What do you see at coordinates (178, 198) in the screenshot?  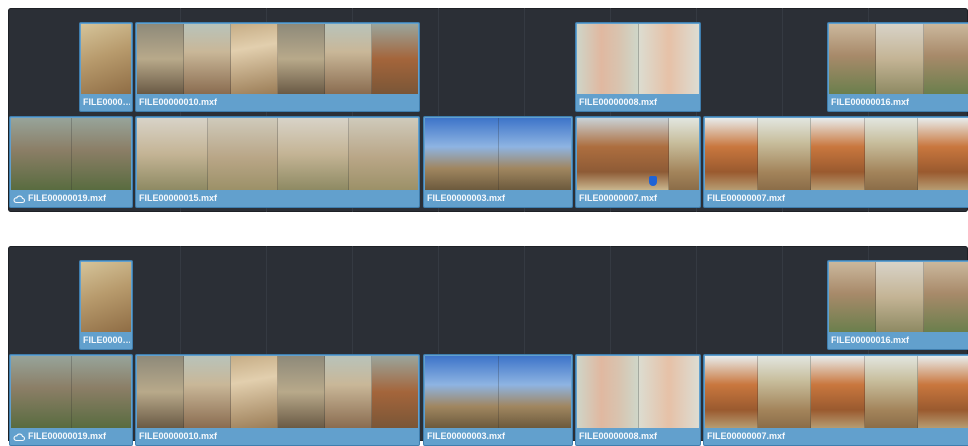 I see `clip-label: FILE00000015.mxf` at bounding box center [178, 198].